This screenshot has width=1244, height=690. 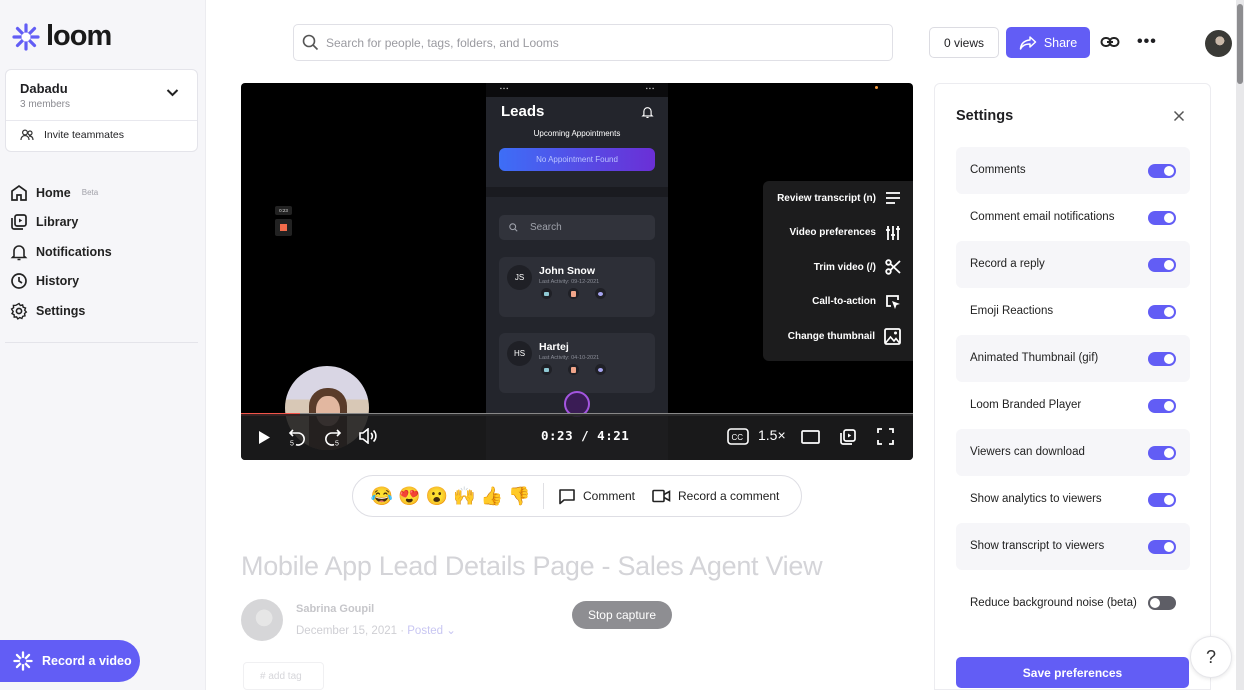 What do you see at coordinates (567, 496) in the screenshot?
I see `comment-icon` at bounding box center [567, 496].